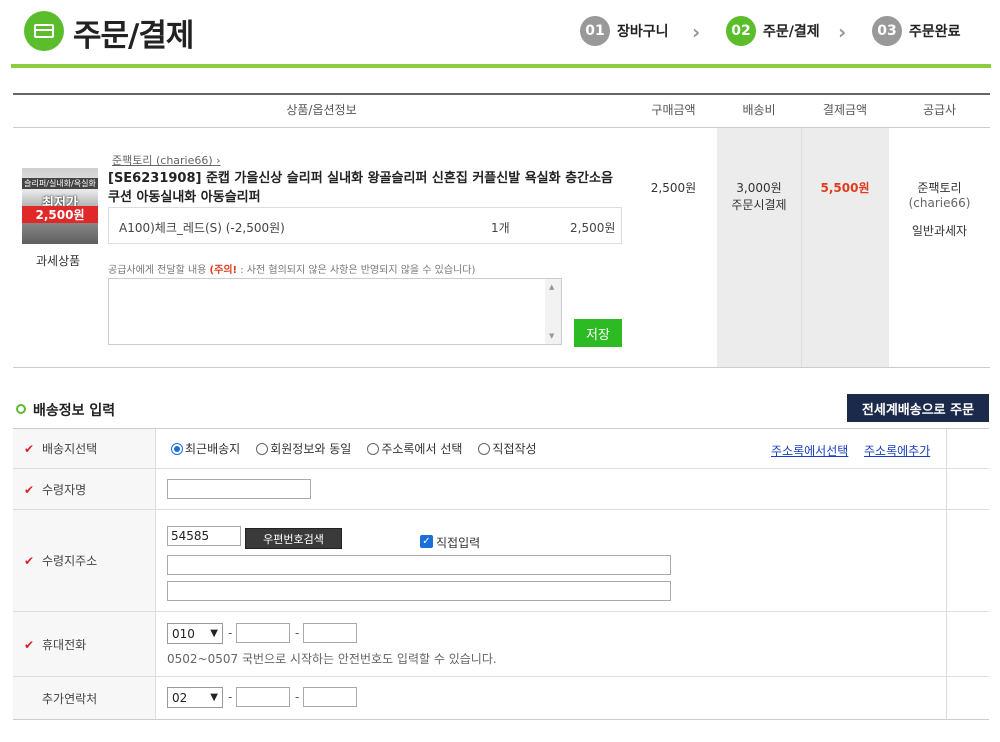  I want to click on address-label-text: 수령지주소, so click(70, 561).